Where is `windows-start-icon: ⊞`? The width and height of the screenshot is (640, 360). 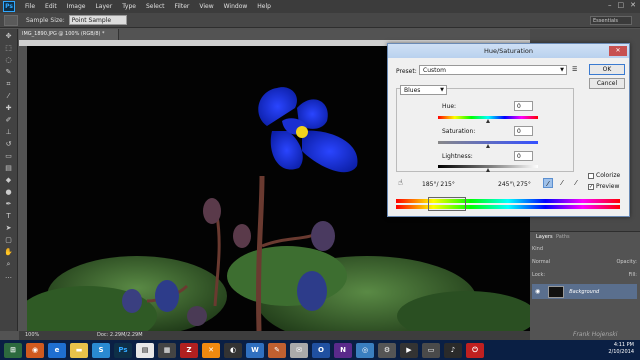 windows-start-icon: ⊞ is located at coordinates (13, 350).